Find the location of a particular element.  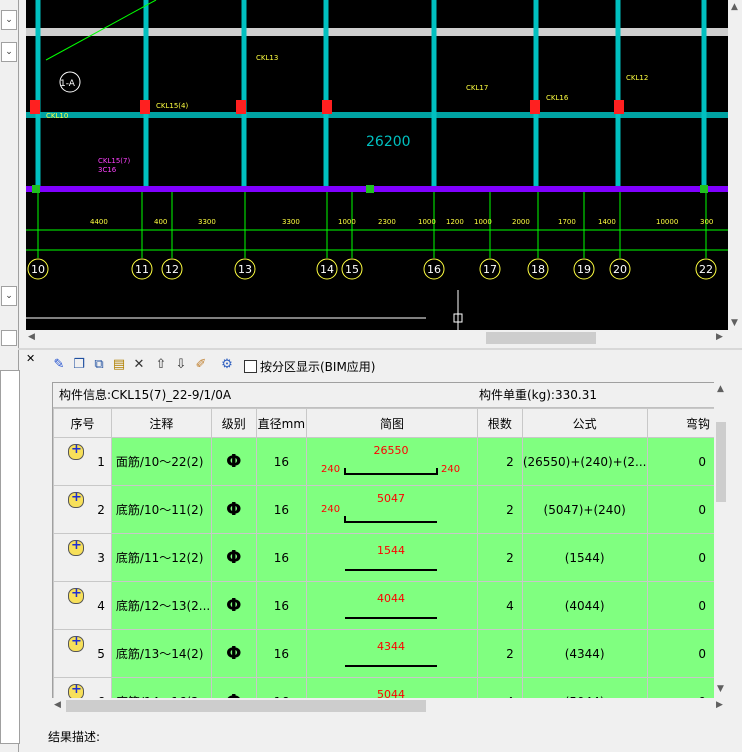

row-note: 底筋/13～14(2) is located at coordinates (161, 653).